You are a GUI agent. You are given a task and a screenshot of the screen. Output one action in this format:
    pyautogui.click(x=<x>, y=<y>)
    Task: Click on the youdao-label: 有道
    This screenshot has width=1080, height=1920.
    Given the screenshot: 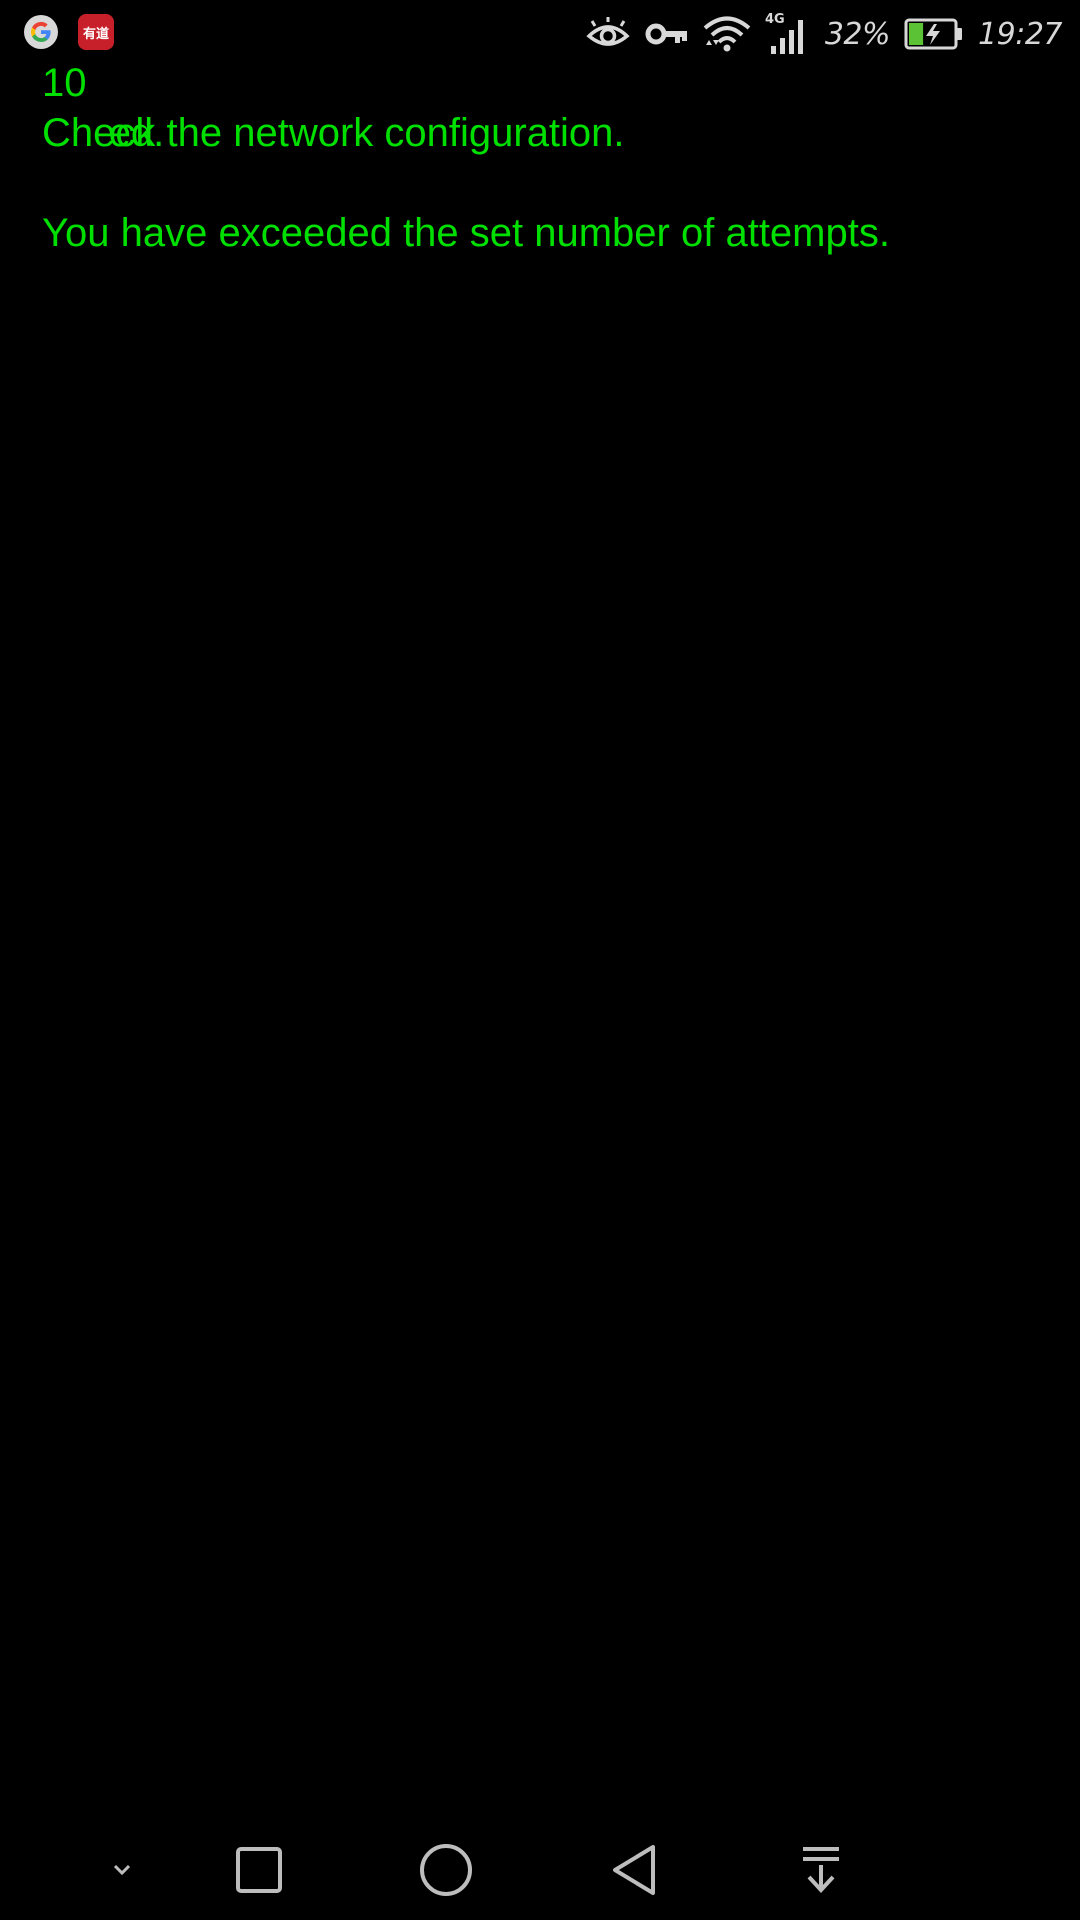 What is the action you would take?
    pyautogui.click(x=95, y=34)
    